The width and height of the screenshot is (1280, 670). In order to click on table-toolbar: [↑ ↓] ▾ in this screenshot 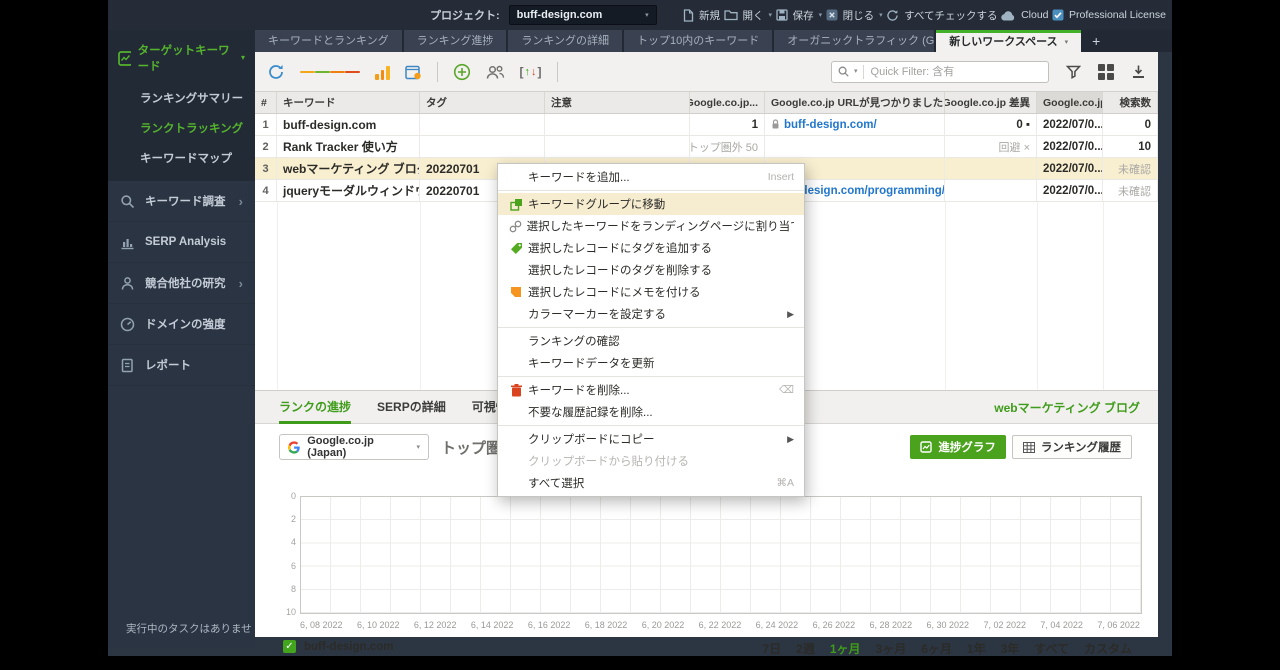, I will do `click(706, 72)`.